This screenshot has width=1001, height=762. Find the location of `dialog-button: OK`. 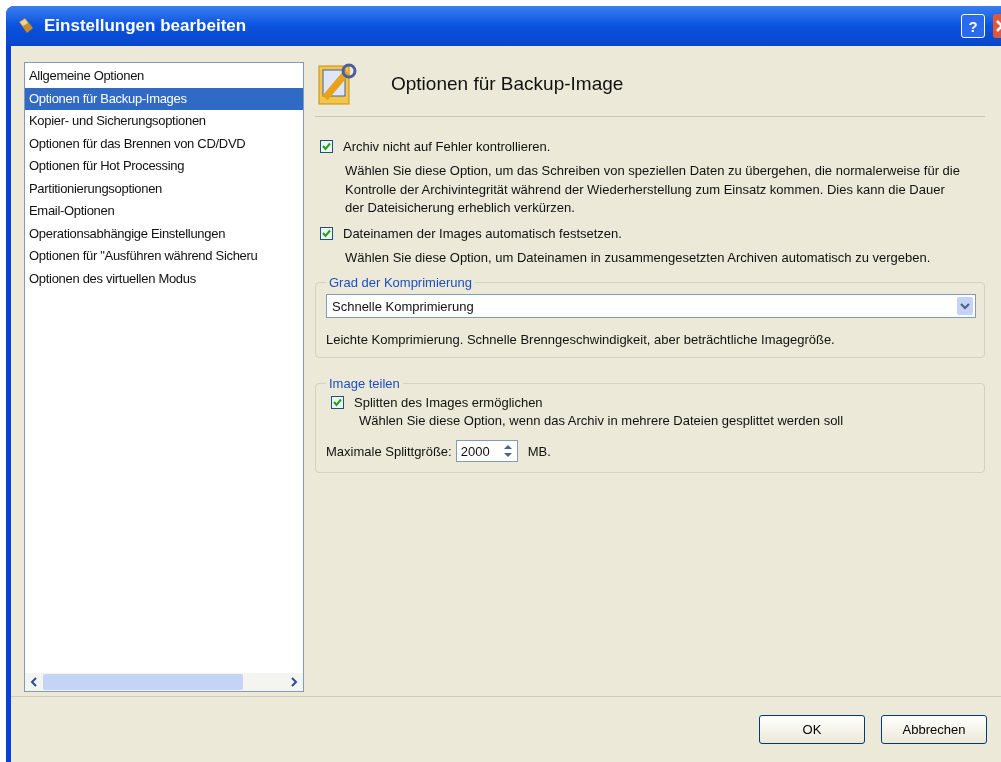

dialog-button: OK is located at coordinates (812, 729).